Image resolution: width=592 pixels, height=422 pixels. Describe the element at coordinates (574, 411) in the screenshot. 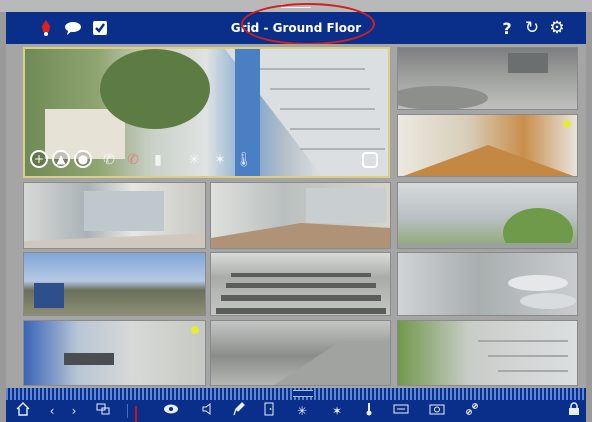

I see `lock-icon` at that location.